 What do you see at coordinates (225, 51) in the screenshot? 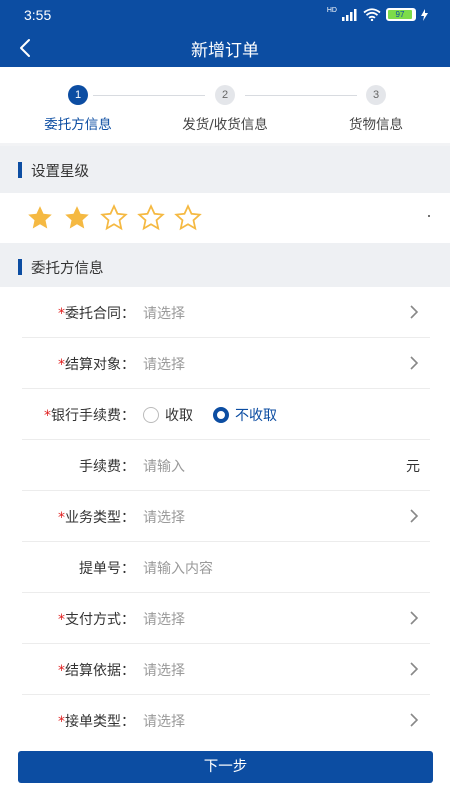
I see `page-title: 新增订单` at bounding box center [225, 51].